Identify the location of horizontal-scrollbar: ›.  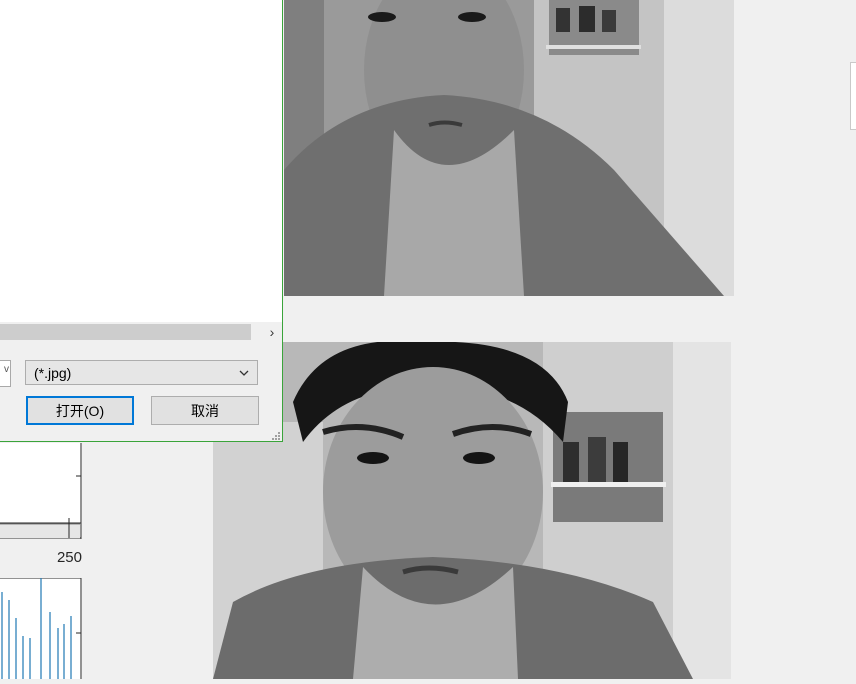
(141, 332).